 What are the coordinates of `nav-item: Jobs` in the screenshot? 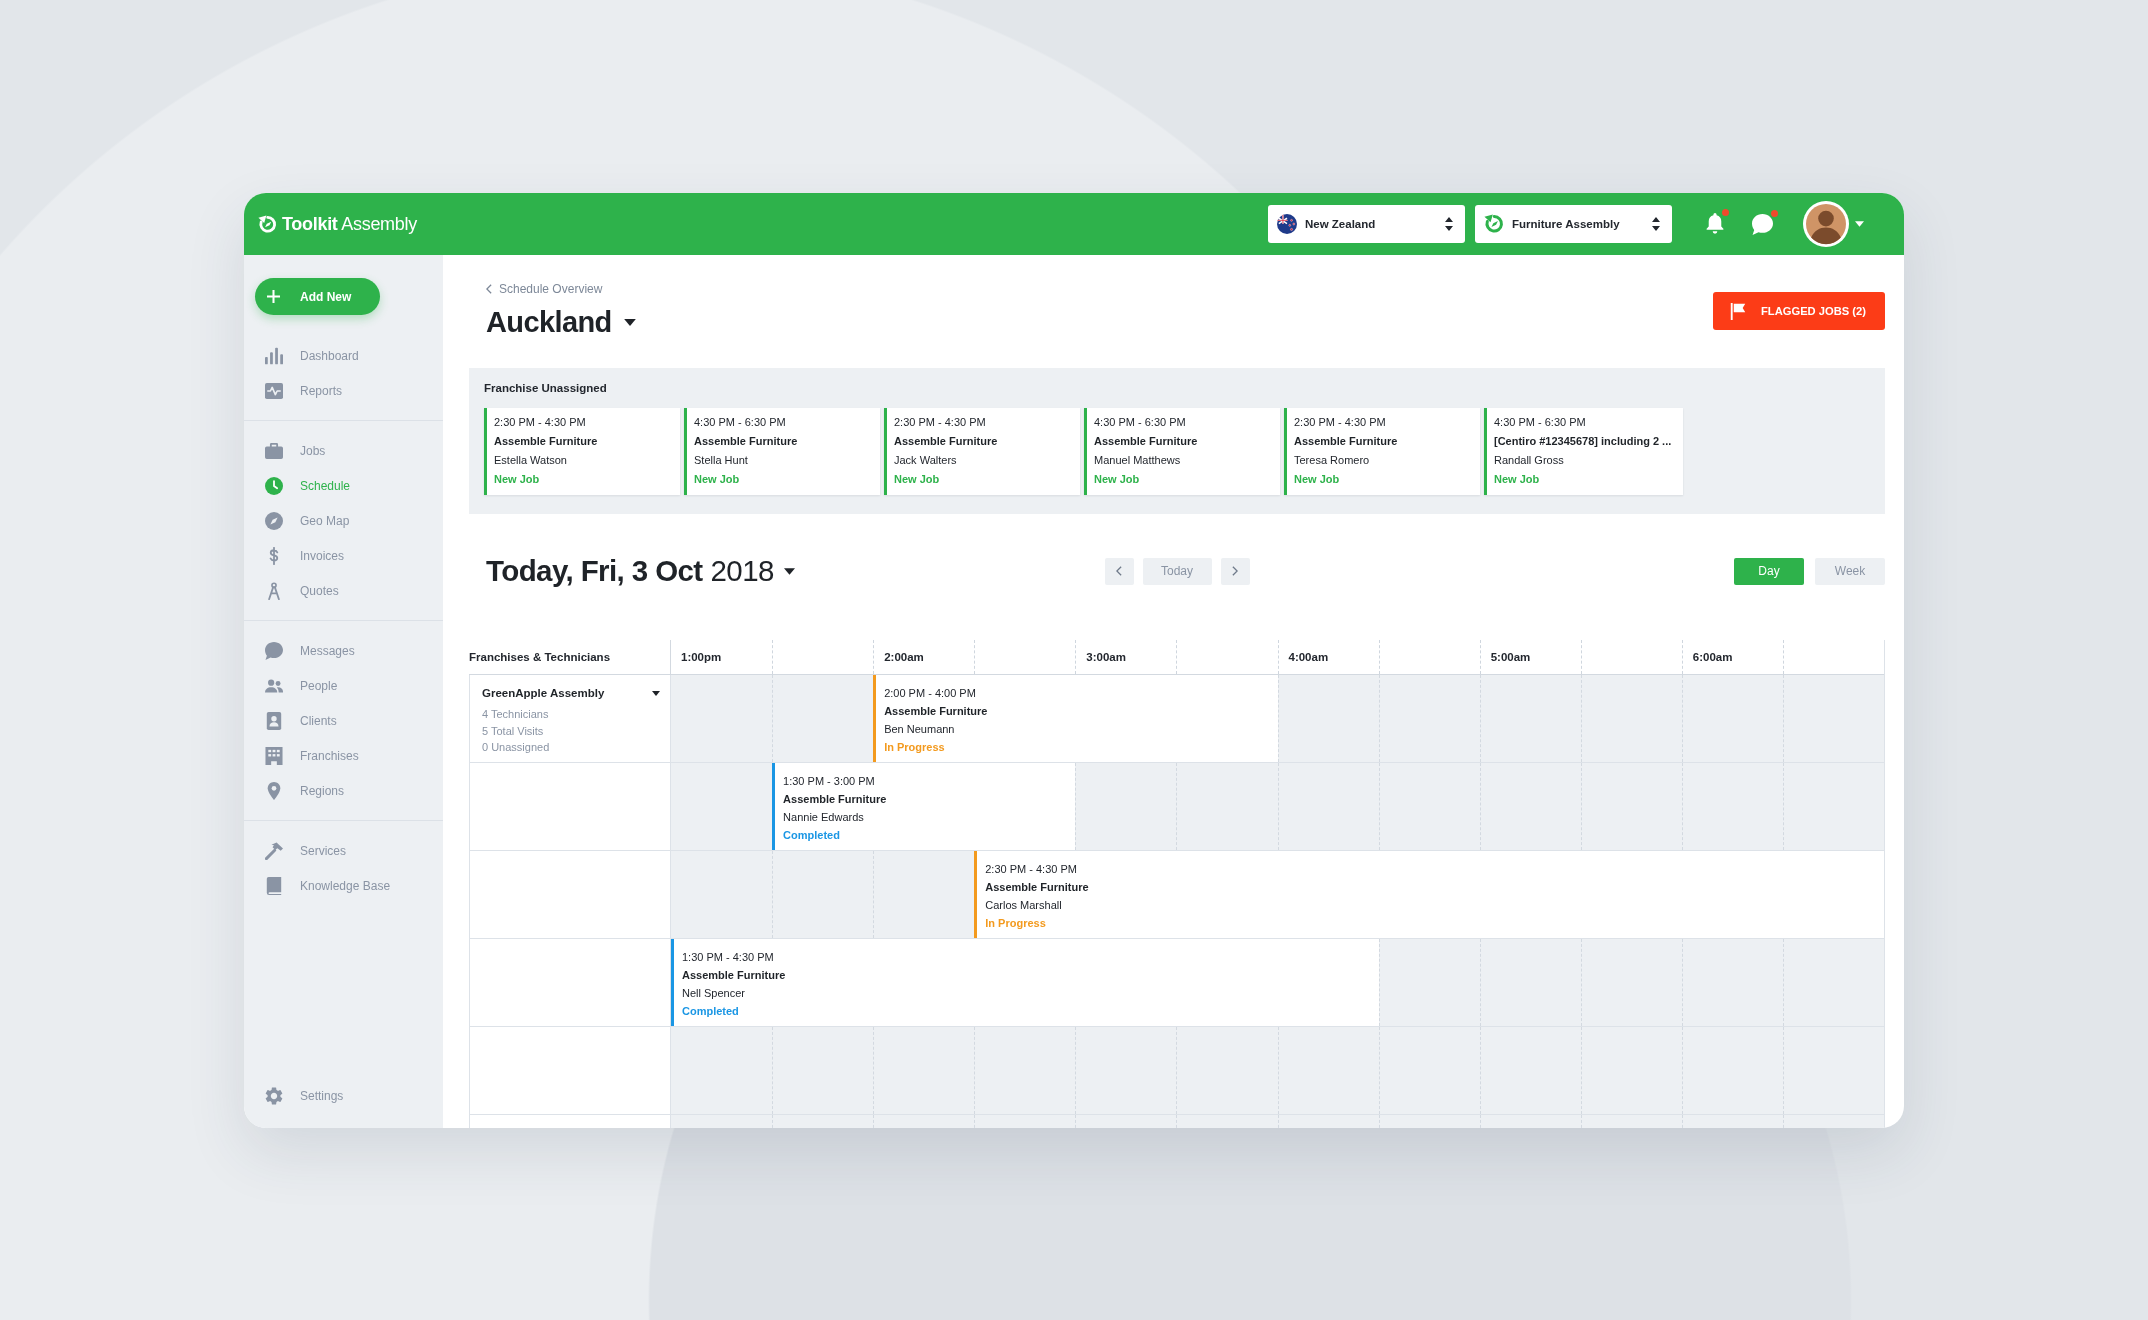 It's located at (343, 450).